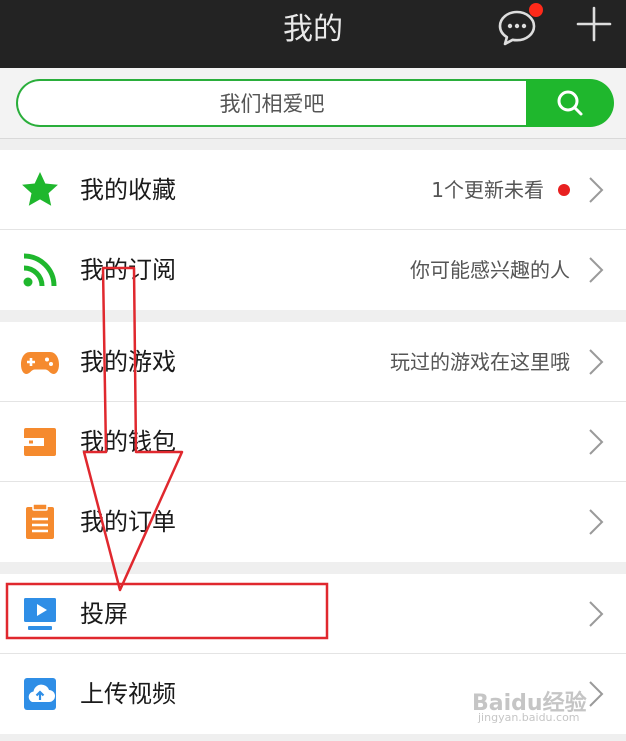 The height and width of the screenshot is (741, 626). I want to click on menu-label: 上传视频, so click(128, 694).